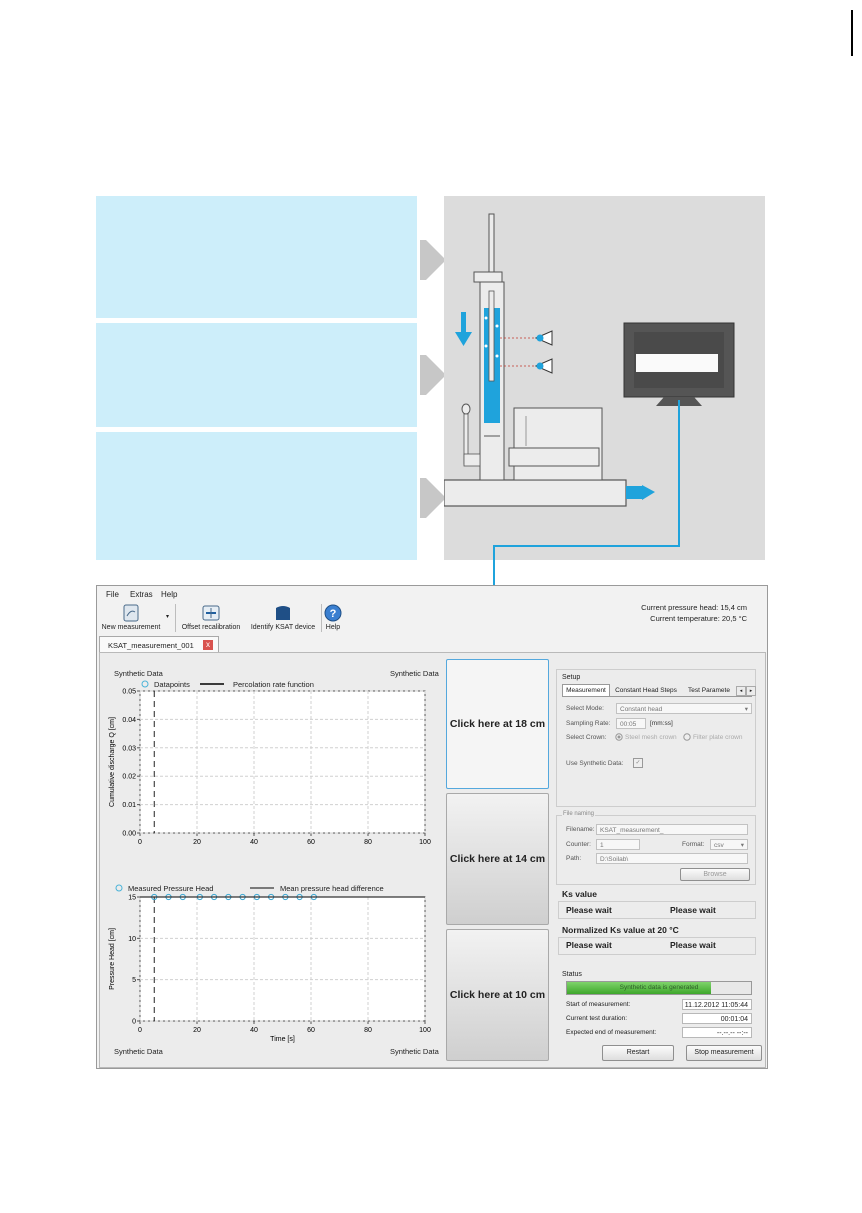 Image resolution: width=862 pixels, height=1213 pixels. I want to click on toolbar-separator, so click(321, 618).